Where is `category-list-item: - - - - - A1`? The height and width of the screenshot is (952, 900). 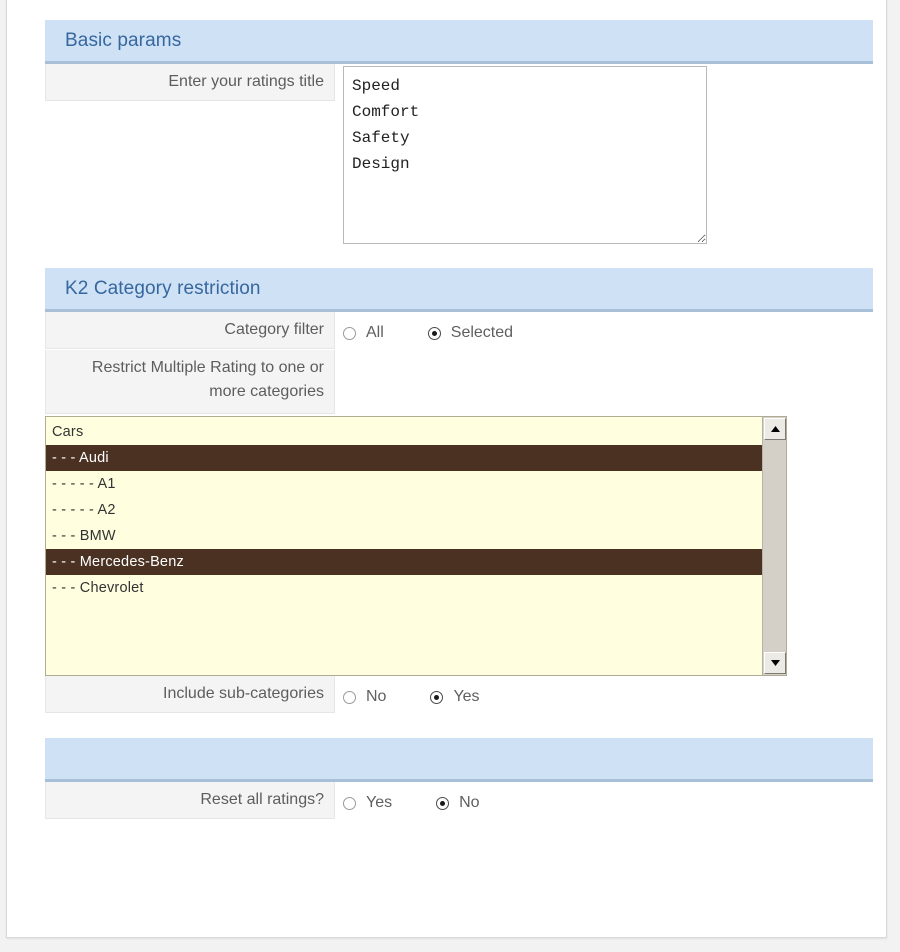 category-list-item: - - - - - A1 is located at coordinates (404, 484).